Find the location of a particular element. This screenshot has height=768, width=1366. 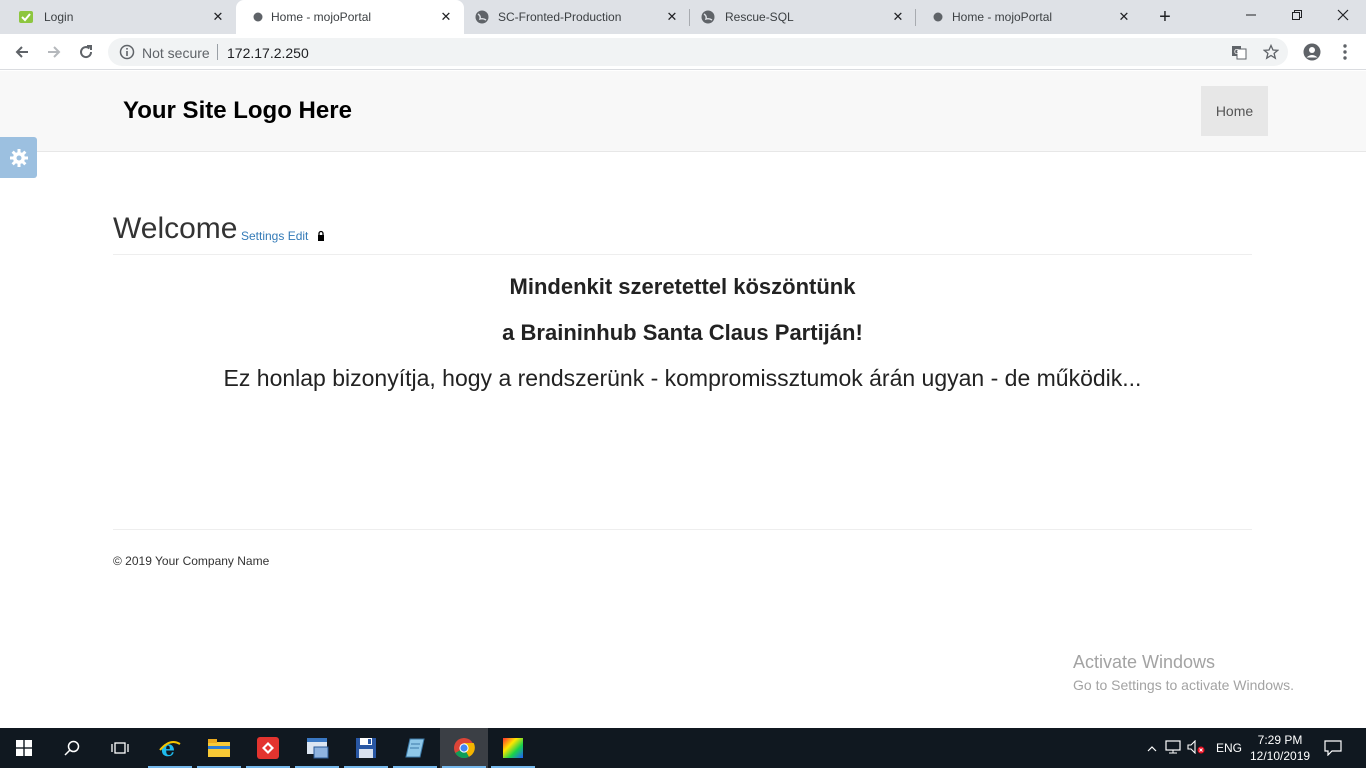

taskbar-anydesk is located at coordinates (268, 748).